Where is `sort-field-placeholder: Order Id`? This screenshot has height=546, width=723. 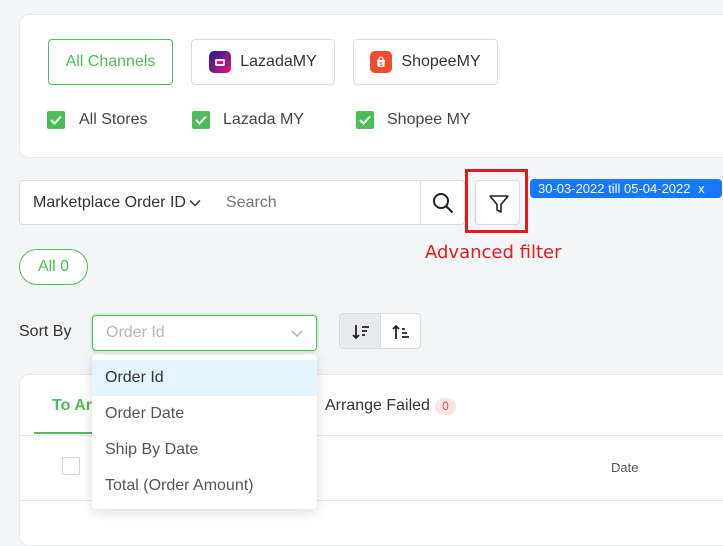
sort-field-placeholder: Order Id is located at coordinates (135, 332).